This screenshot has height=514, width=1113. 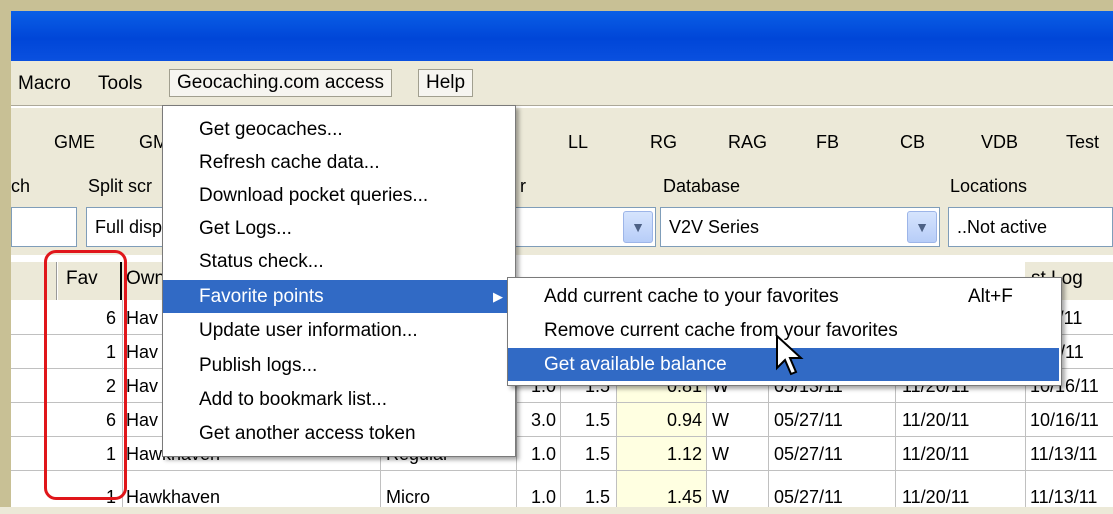 What do you see at coordinates (1002, 227) in the screenshot?
I see `locations-value: ..Not active` at bounding box center [1002, 227].